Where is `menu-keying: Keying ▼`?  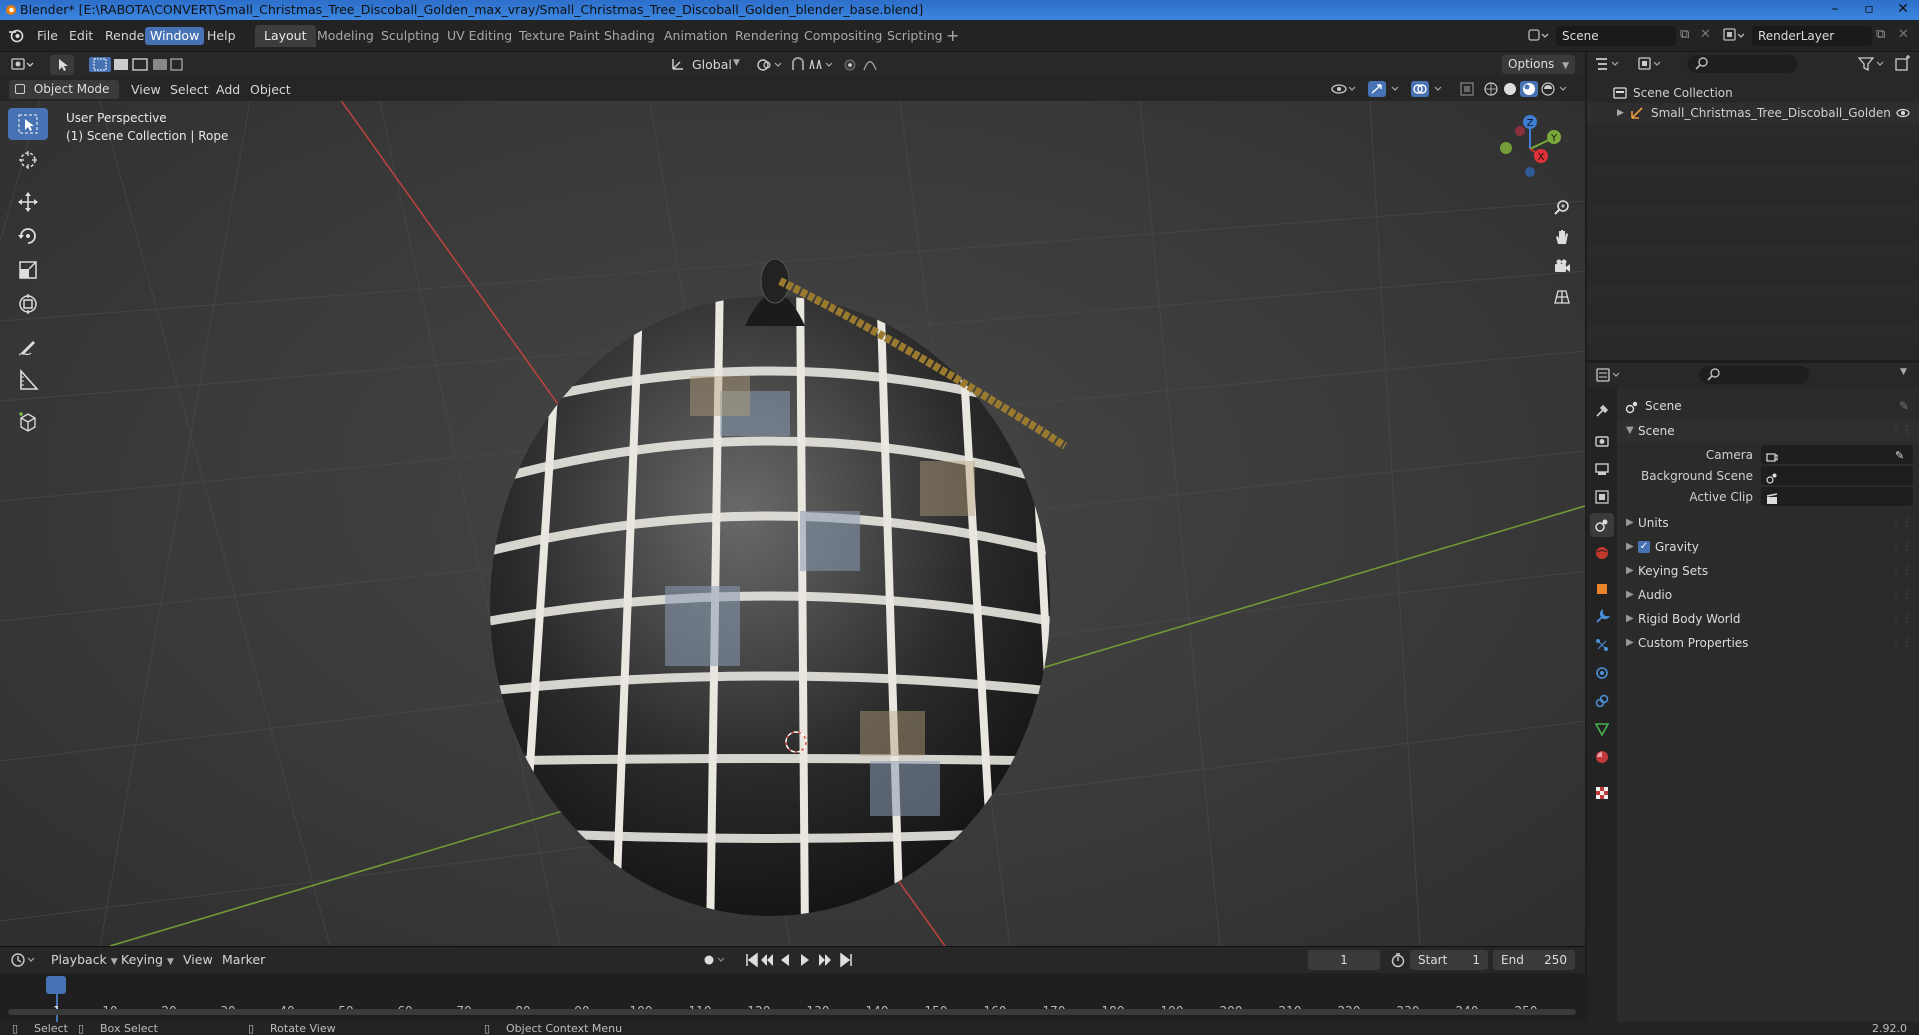 menu-keying: Keying ▼ is located at coordinates (147, 959).